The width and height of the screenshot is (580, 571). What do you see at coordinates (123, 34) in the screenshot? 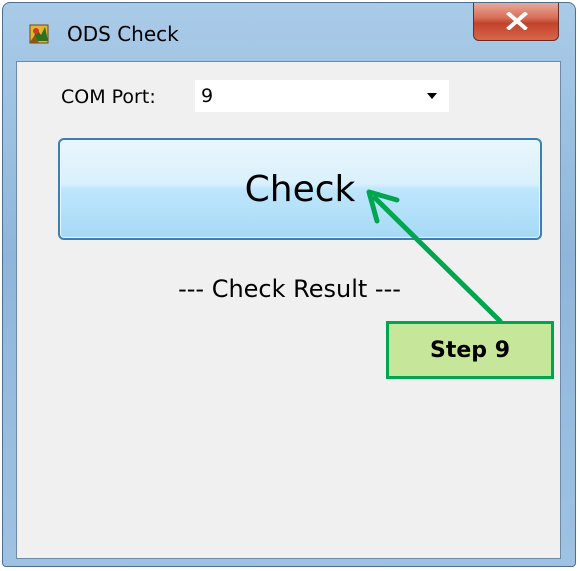
I see `window-title: ODS Check` at bounding box center [123, 34].